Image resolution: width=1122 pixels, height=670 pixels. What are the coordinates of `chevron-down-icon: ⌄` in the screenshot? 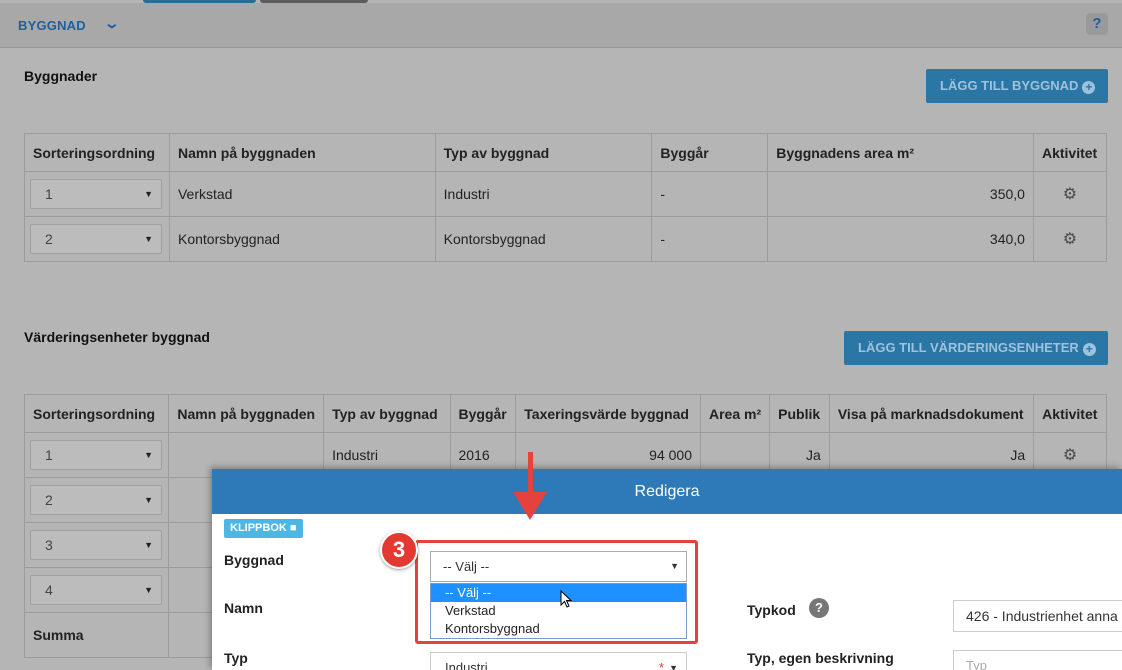 It's located at (112, 23).